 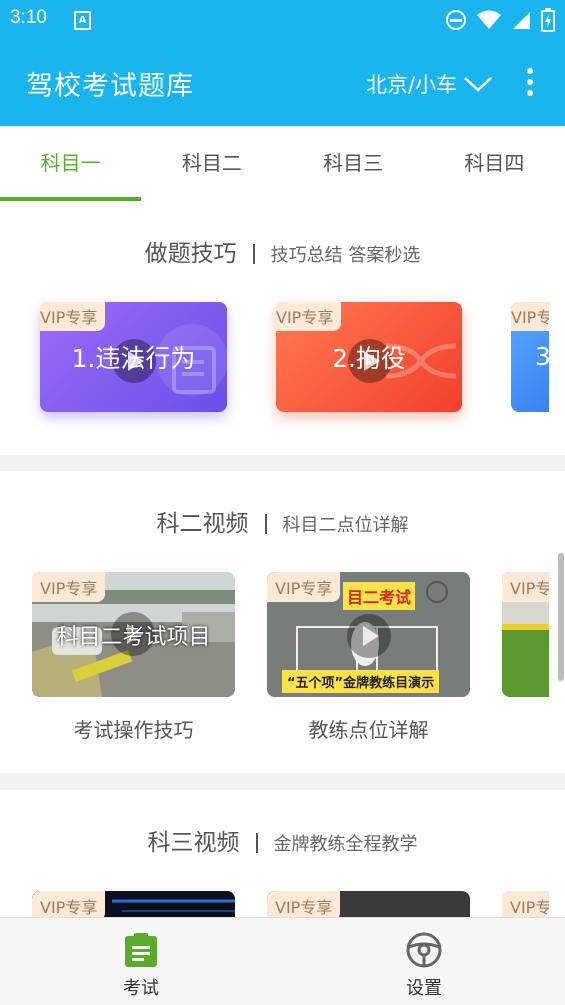 I want to click on thumbnail-banner-bottom: “五个项”金牌教练目演示, so click(x=361, y=681).